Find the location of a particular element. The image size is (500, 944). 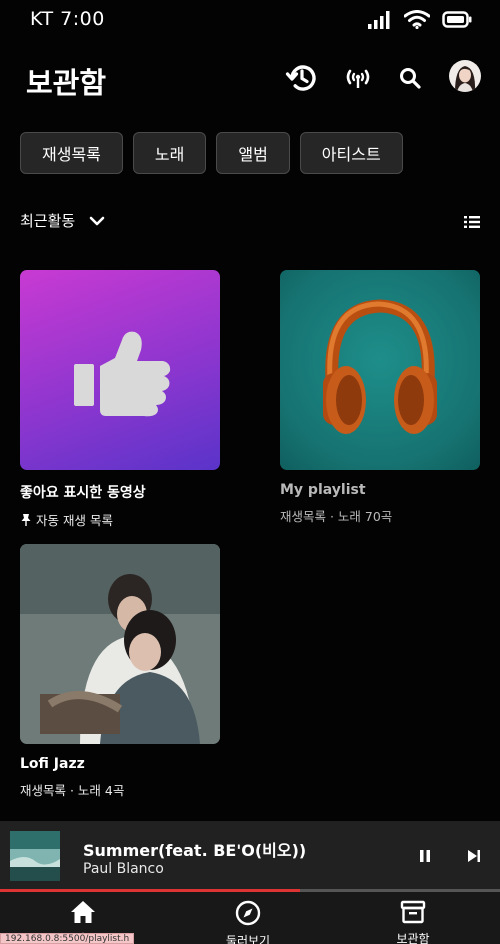

nav-label: 보관함 is located at coordinates (413, 938).